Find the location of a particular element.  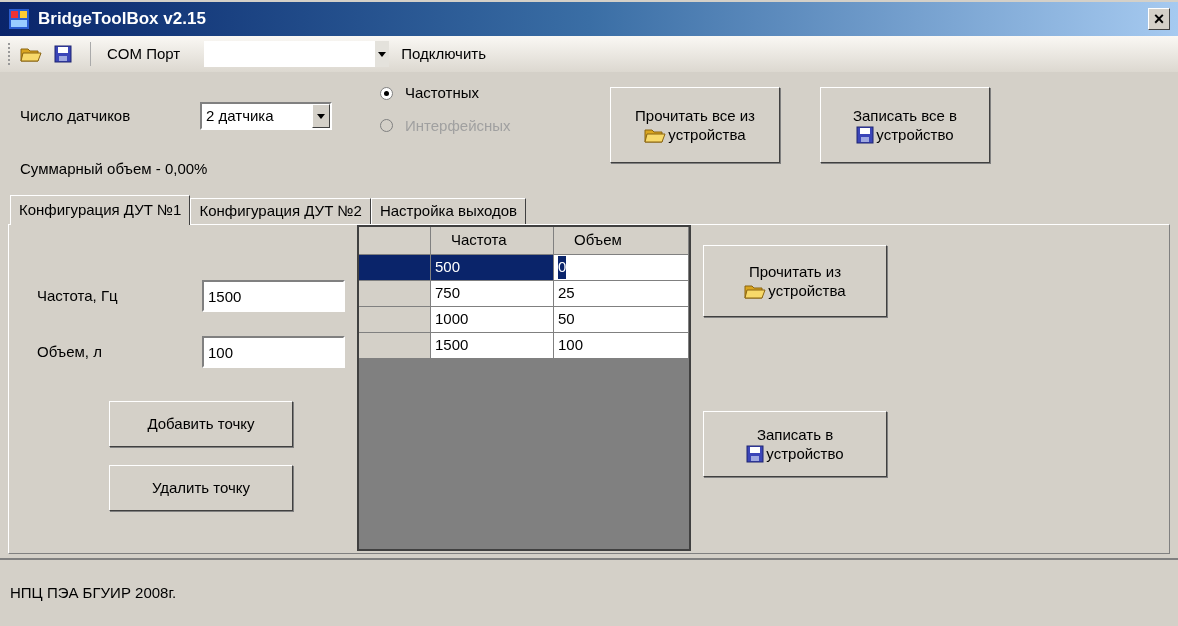

total-volume-label: Суммарный объем - 0,00% is located at coordinates (114, 169).